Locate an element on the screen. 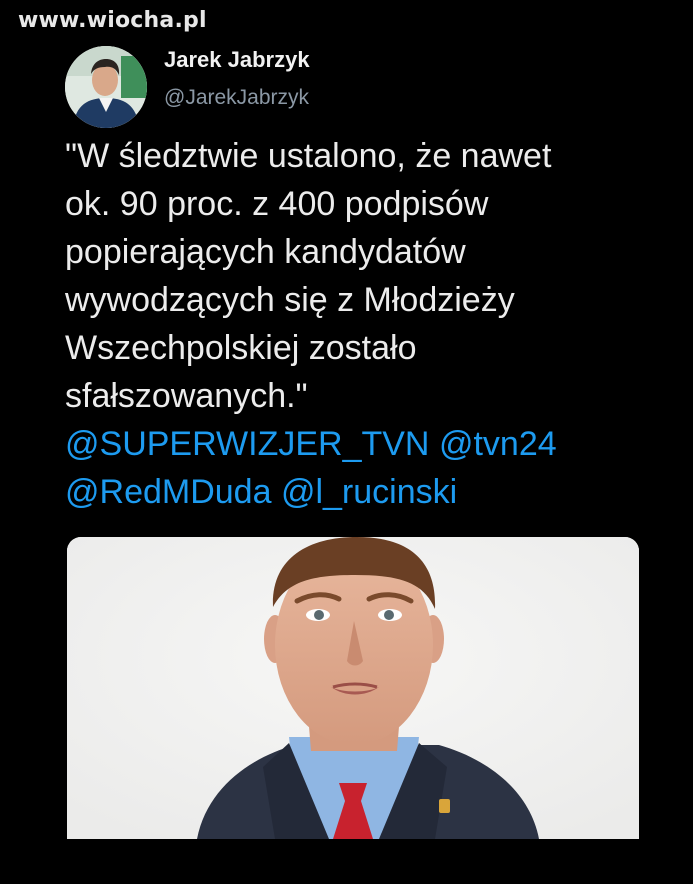  author-avatar is located at coordinates (106, 87).